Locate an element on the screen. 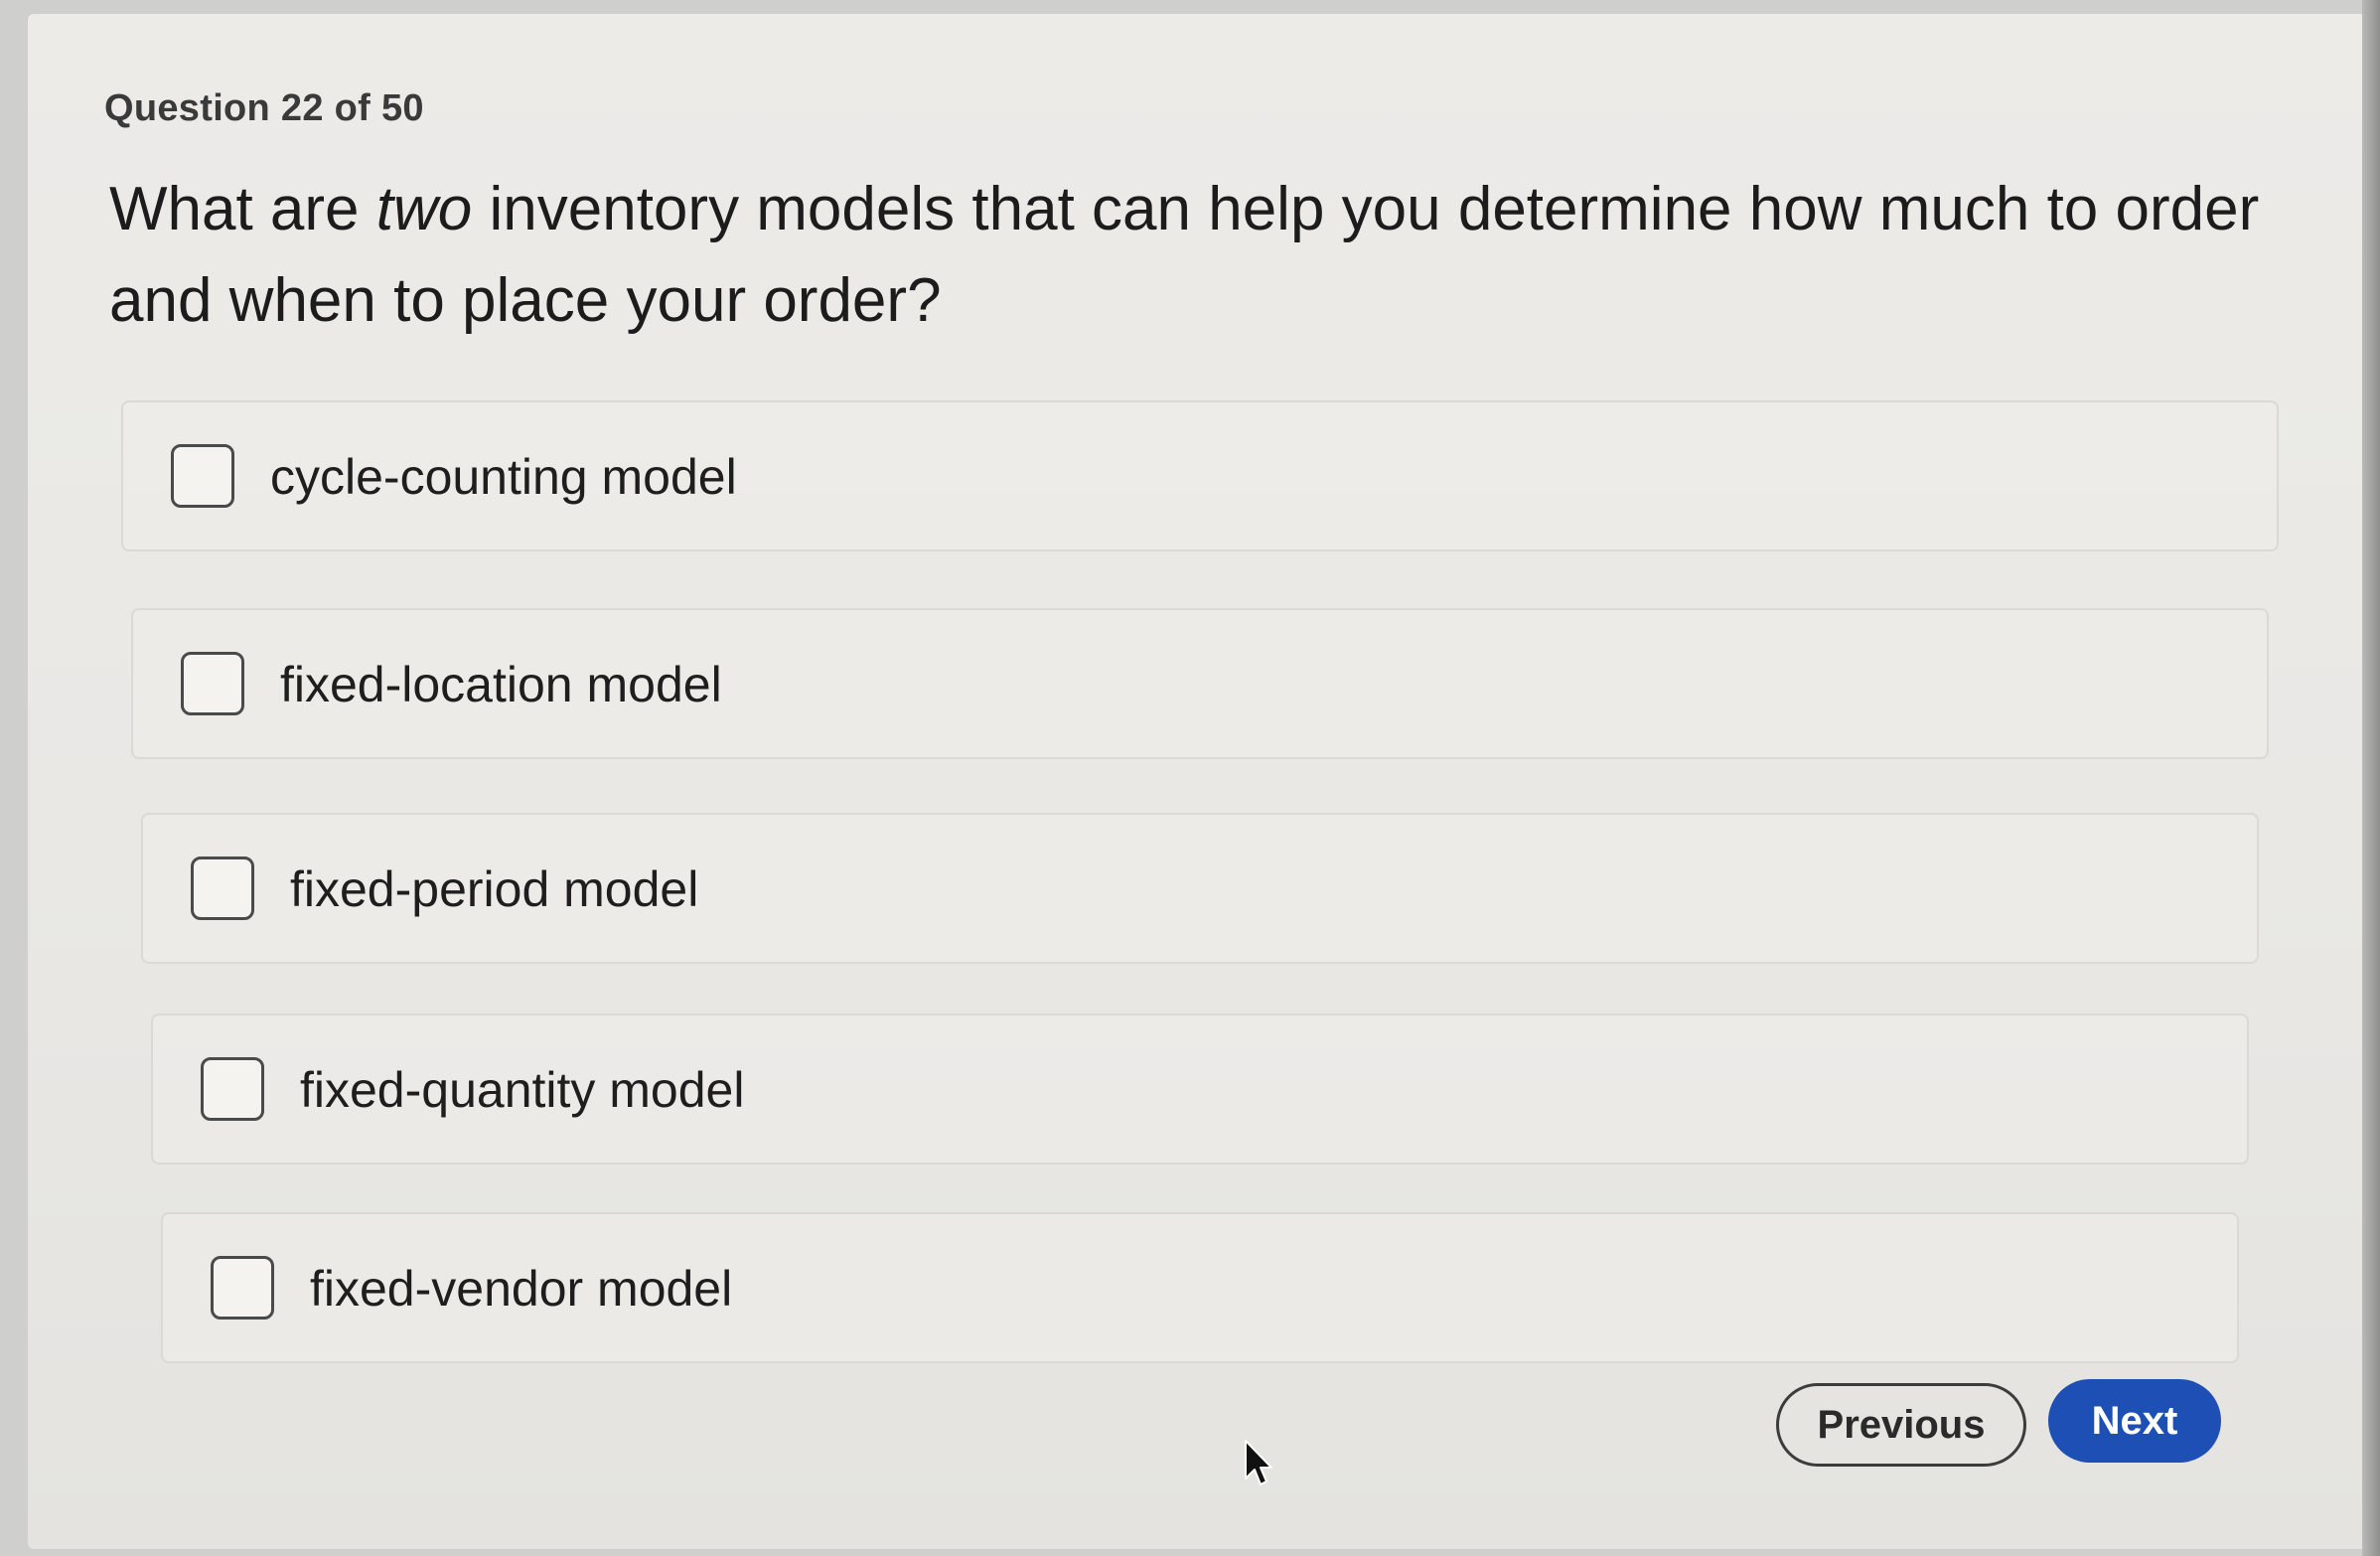 This screenshot has height=1556, width=2380. screen-edge is located at coordinates (2371, 778).